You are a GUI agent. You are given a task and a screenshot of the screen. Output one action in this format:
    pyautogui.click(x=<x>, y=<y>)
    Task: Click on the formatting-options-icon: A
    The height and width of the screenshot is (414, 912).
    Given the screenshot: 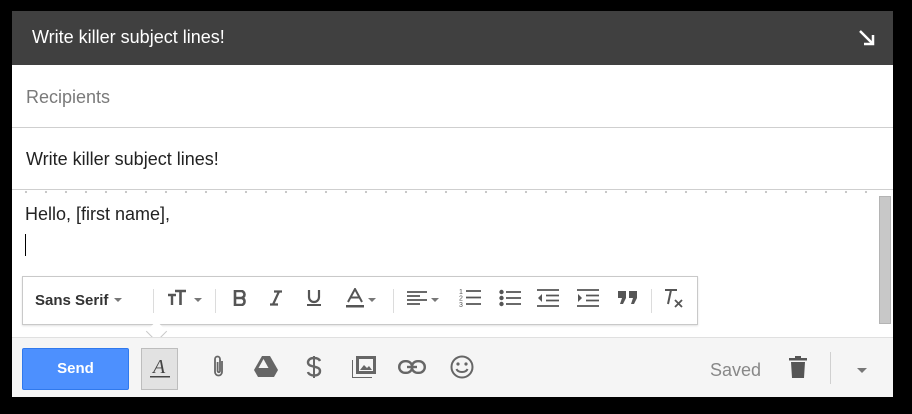 What is the action you would take?
    pyautogui.click(x=160, y=369)
    